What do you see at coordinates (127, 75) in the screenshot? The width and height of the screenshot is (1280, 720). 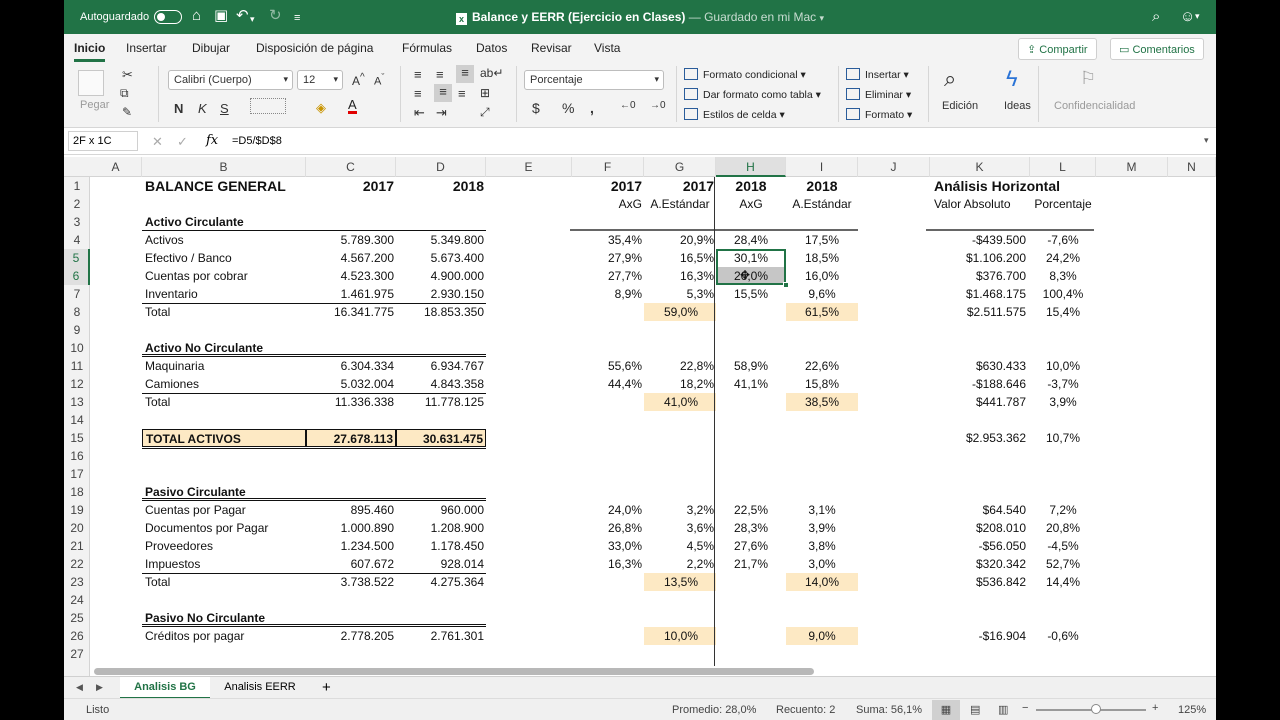 I see `cut-icon: ✂` at bounding box center [127, 75].